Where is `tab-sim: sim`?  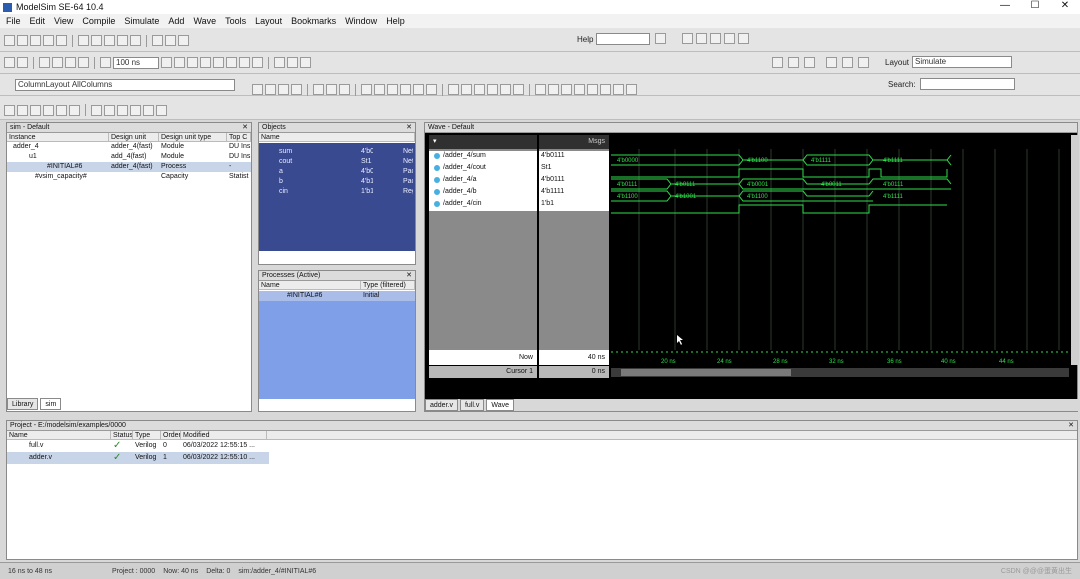 tab-sim: sim is located at coordinates (51, 404).